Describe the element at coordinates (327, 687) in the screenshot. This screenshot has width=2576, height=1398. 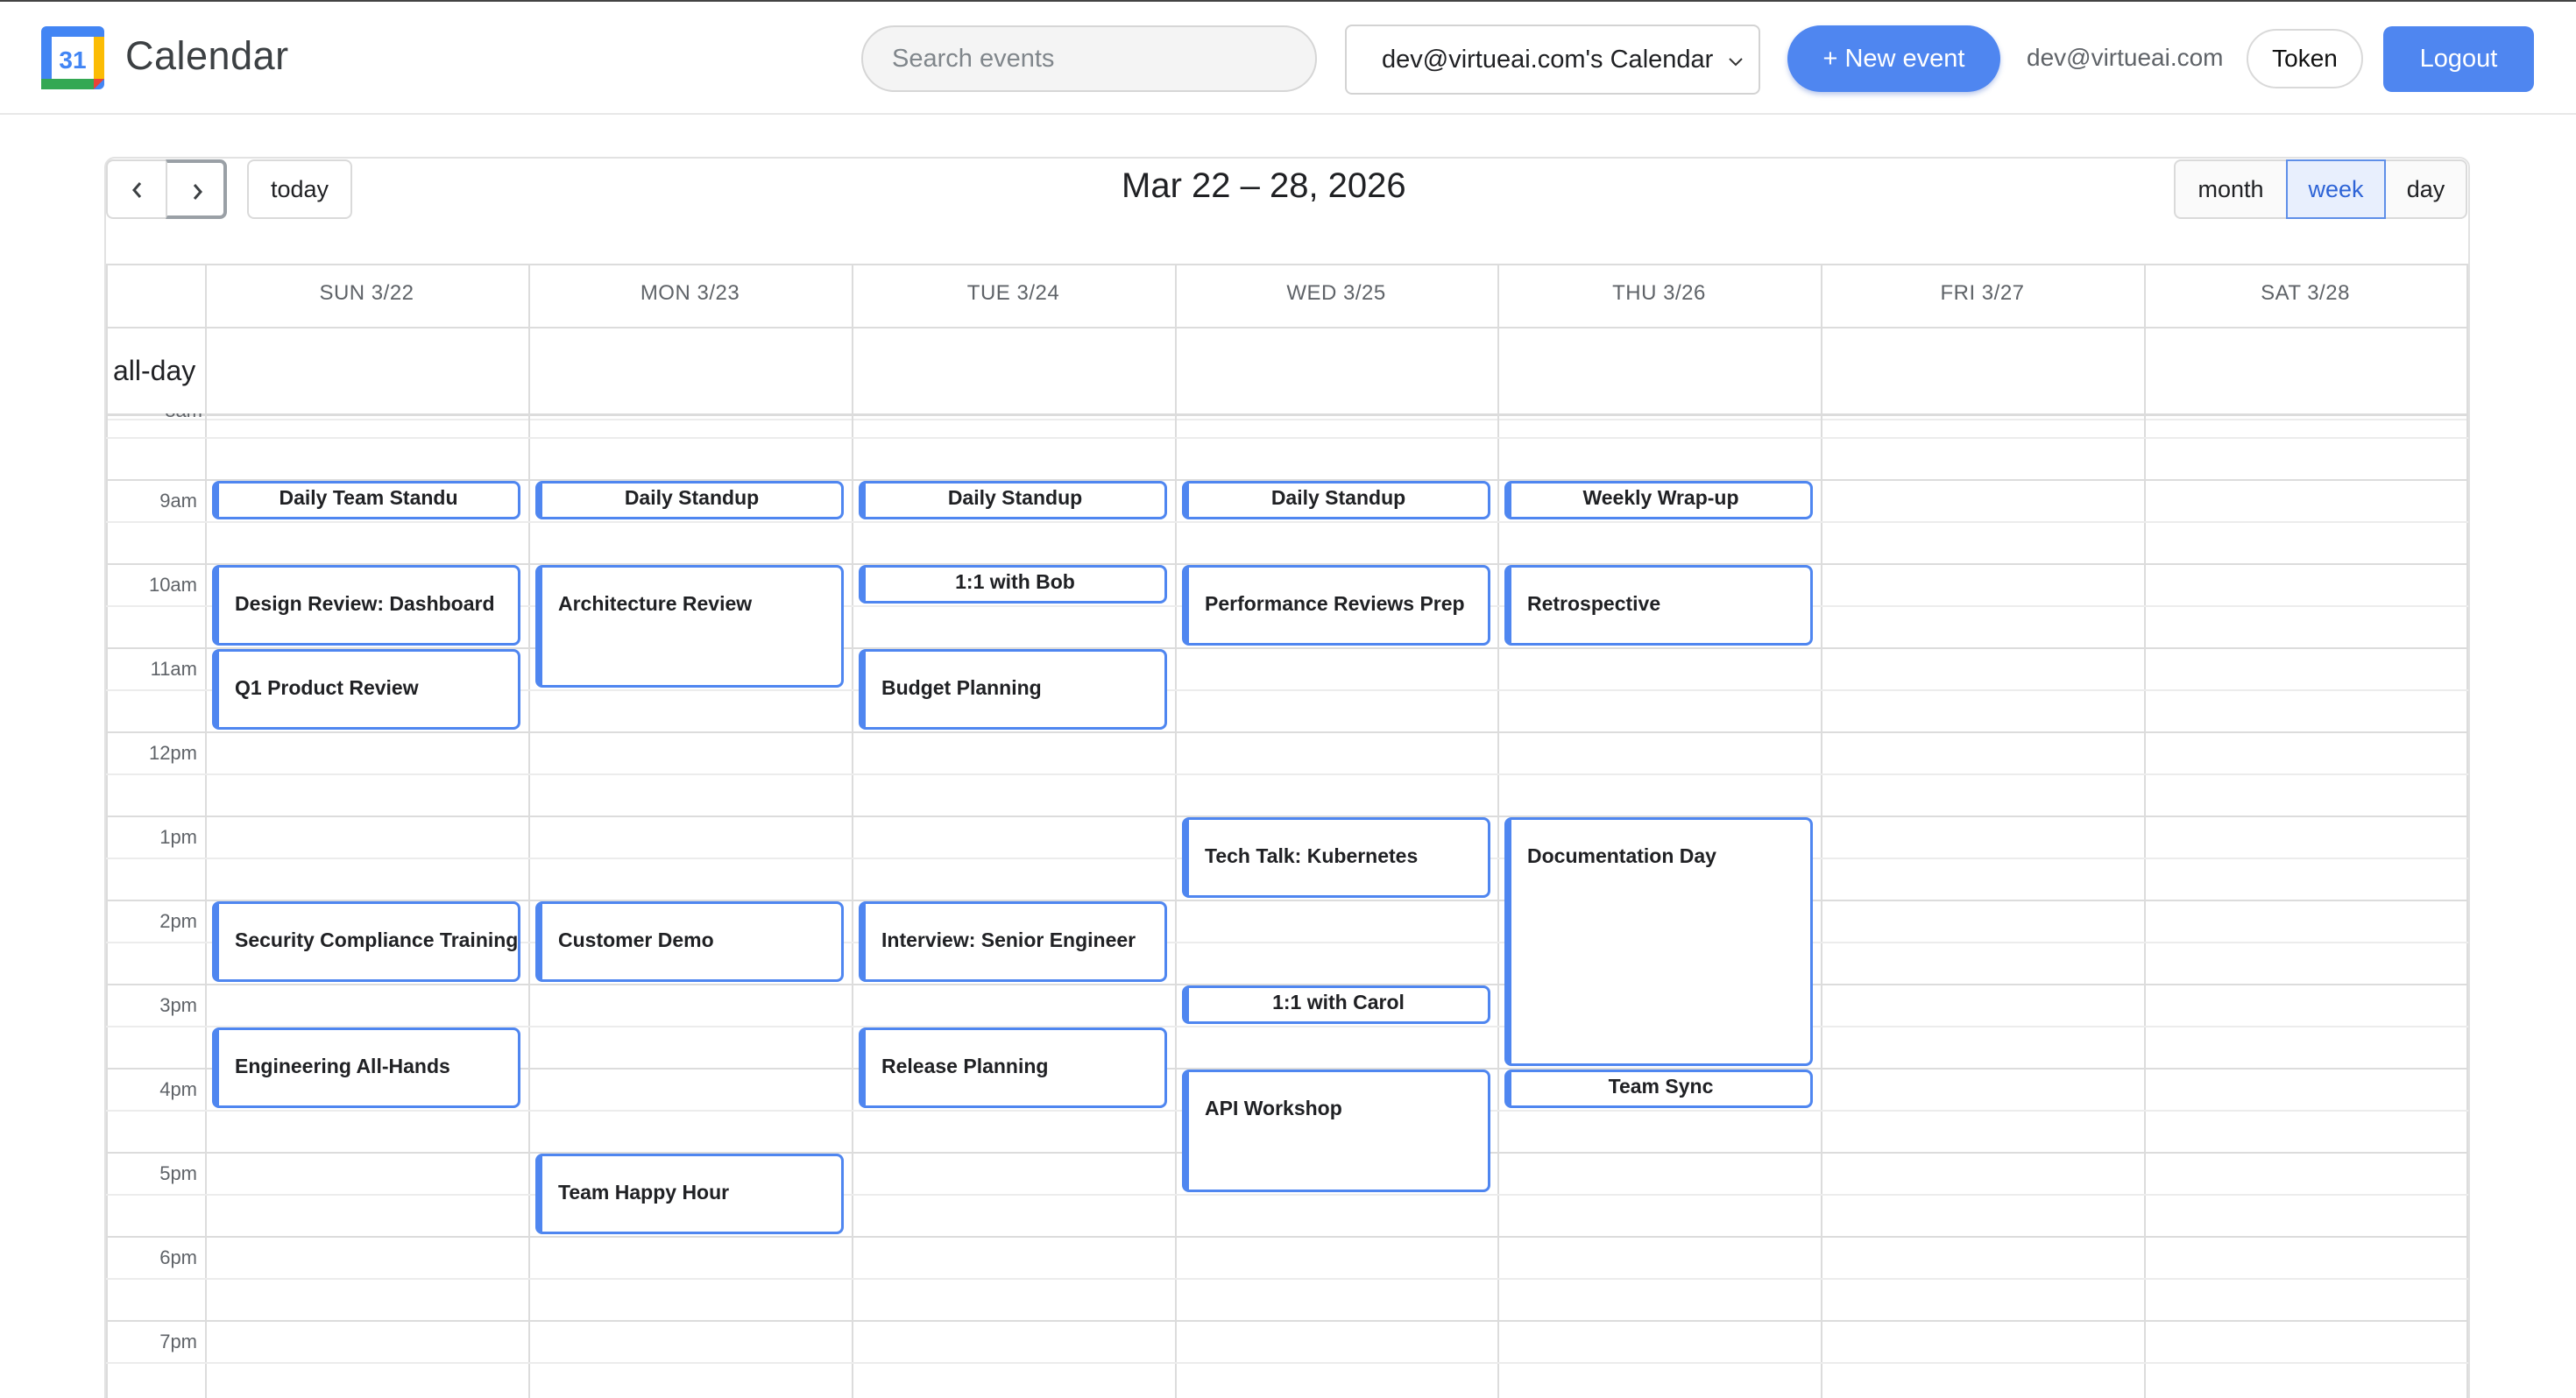
I see `event-title: Q1 Product Review` at that location.